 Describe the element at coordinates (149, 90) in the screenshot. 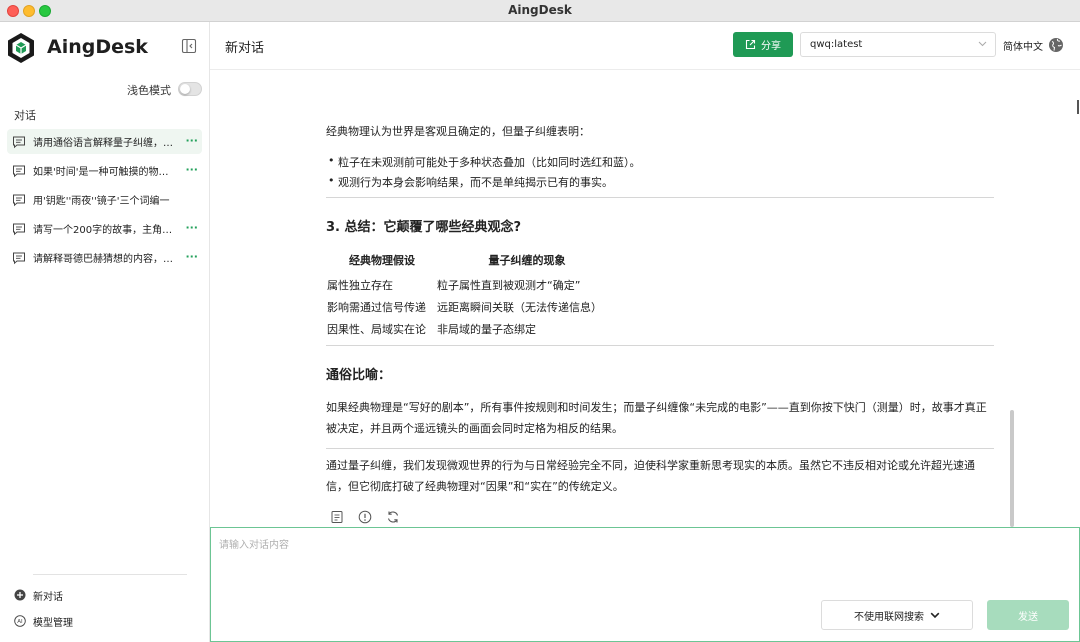

I see `theme-mode-label: 浅色模式` at that location.